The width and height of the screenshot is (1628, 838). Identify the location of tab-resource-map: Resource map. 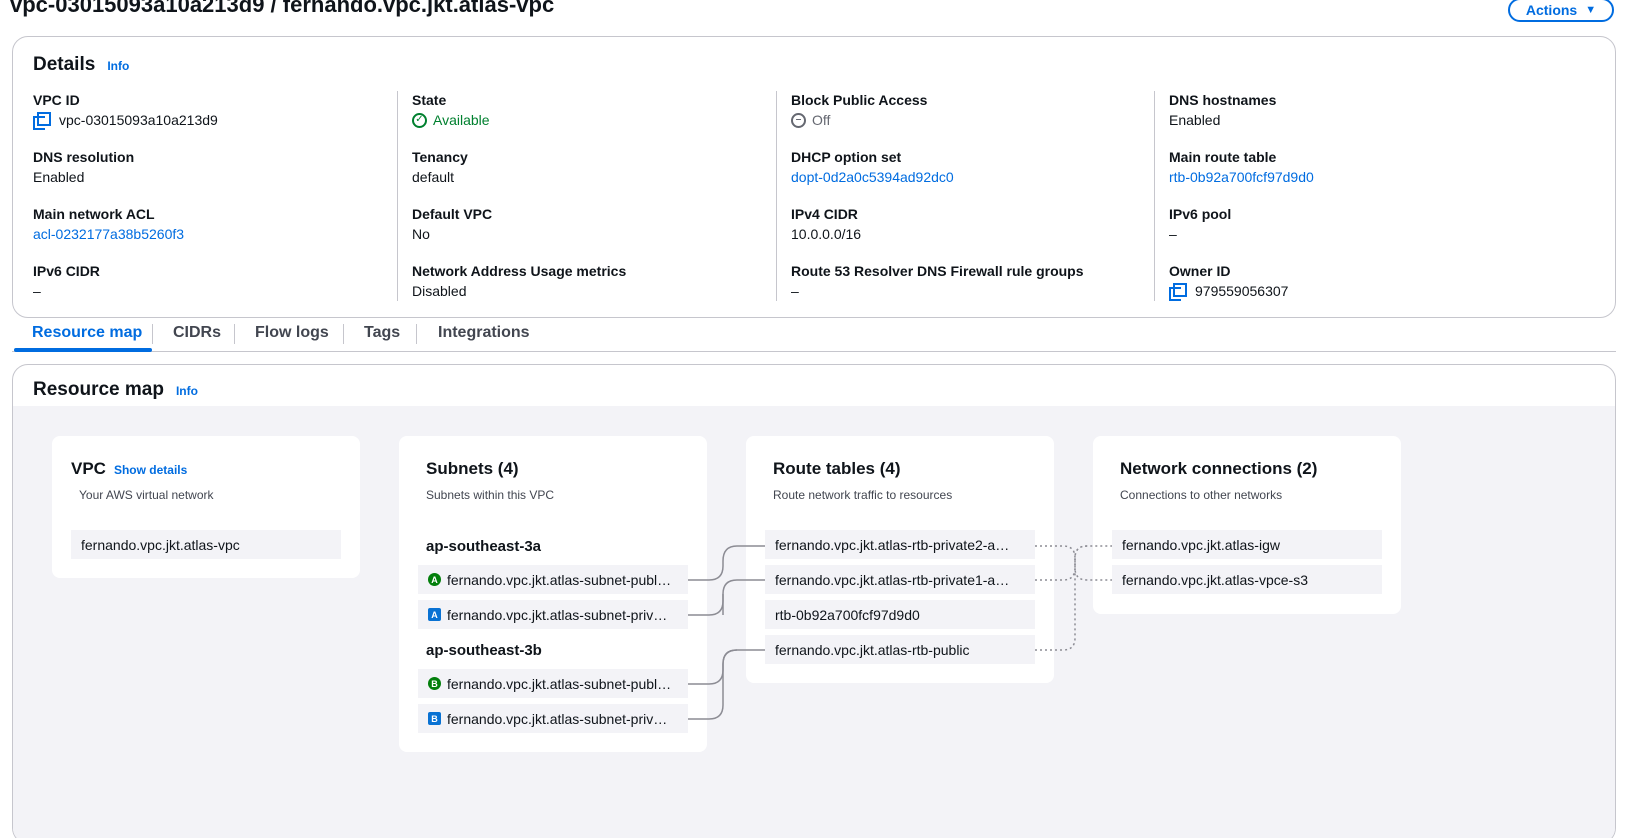
(87, 333).